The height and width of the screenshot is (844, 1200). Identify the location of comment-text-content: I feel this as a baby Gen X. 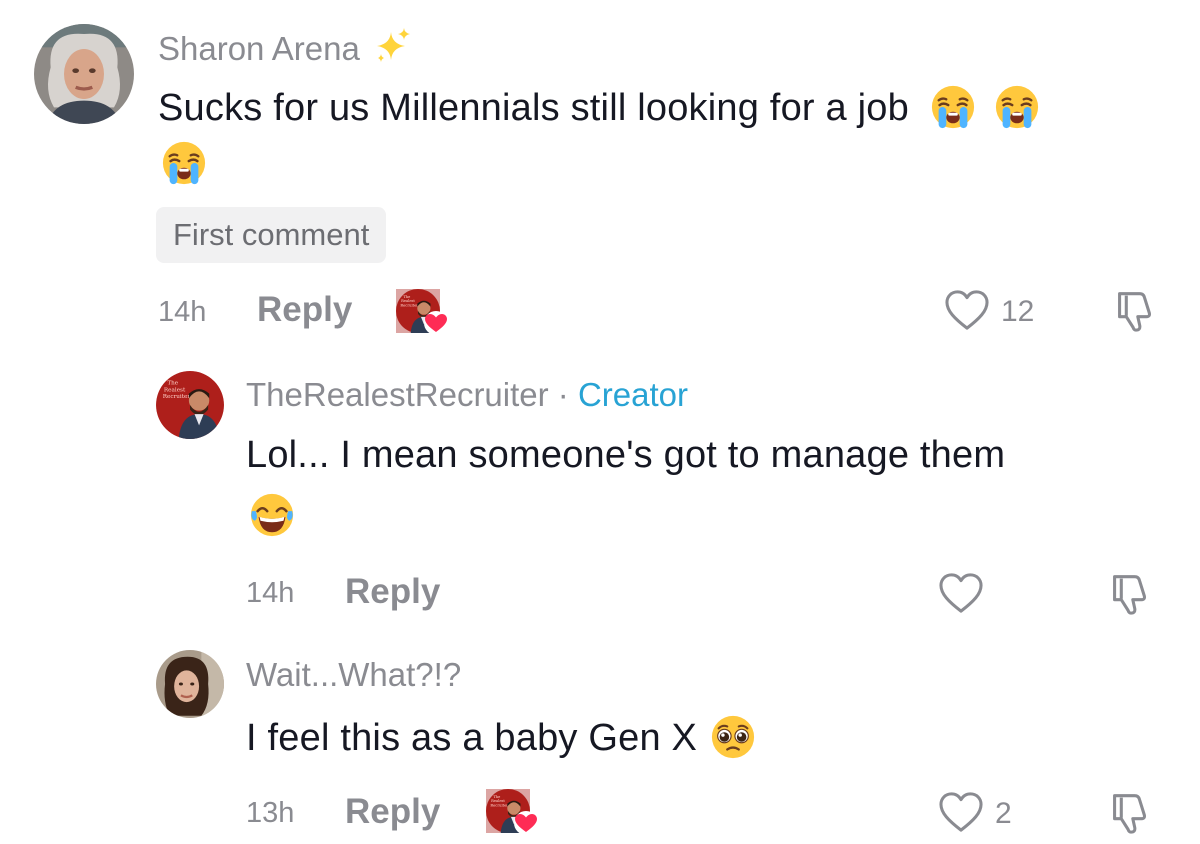
(472, 738).